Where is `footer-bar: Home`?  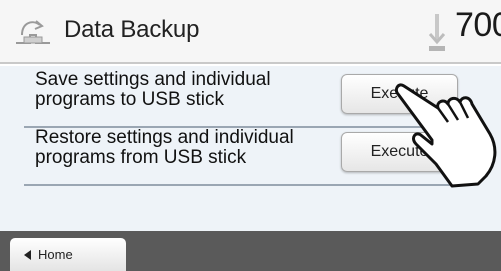
footer-bar: Home is located at coordinates (250, 251).